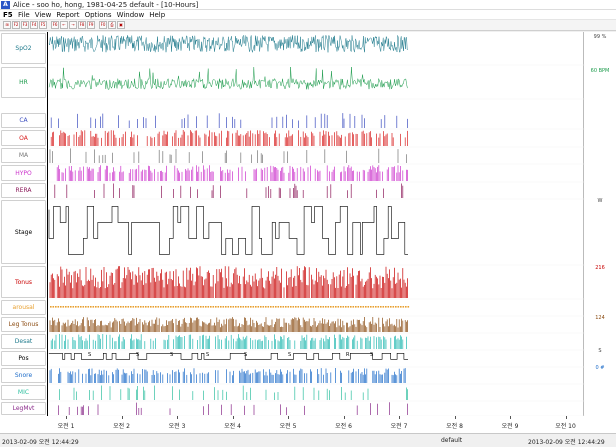 This screenshot has width=616, height=447. Describe the element at coordinates (23, 375) in the screenshot. I see `channel-label-snore: Snore` at that location.